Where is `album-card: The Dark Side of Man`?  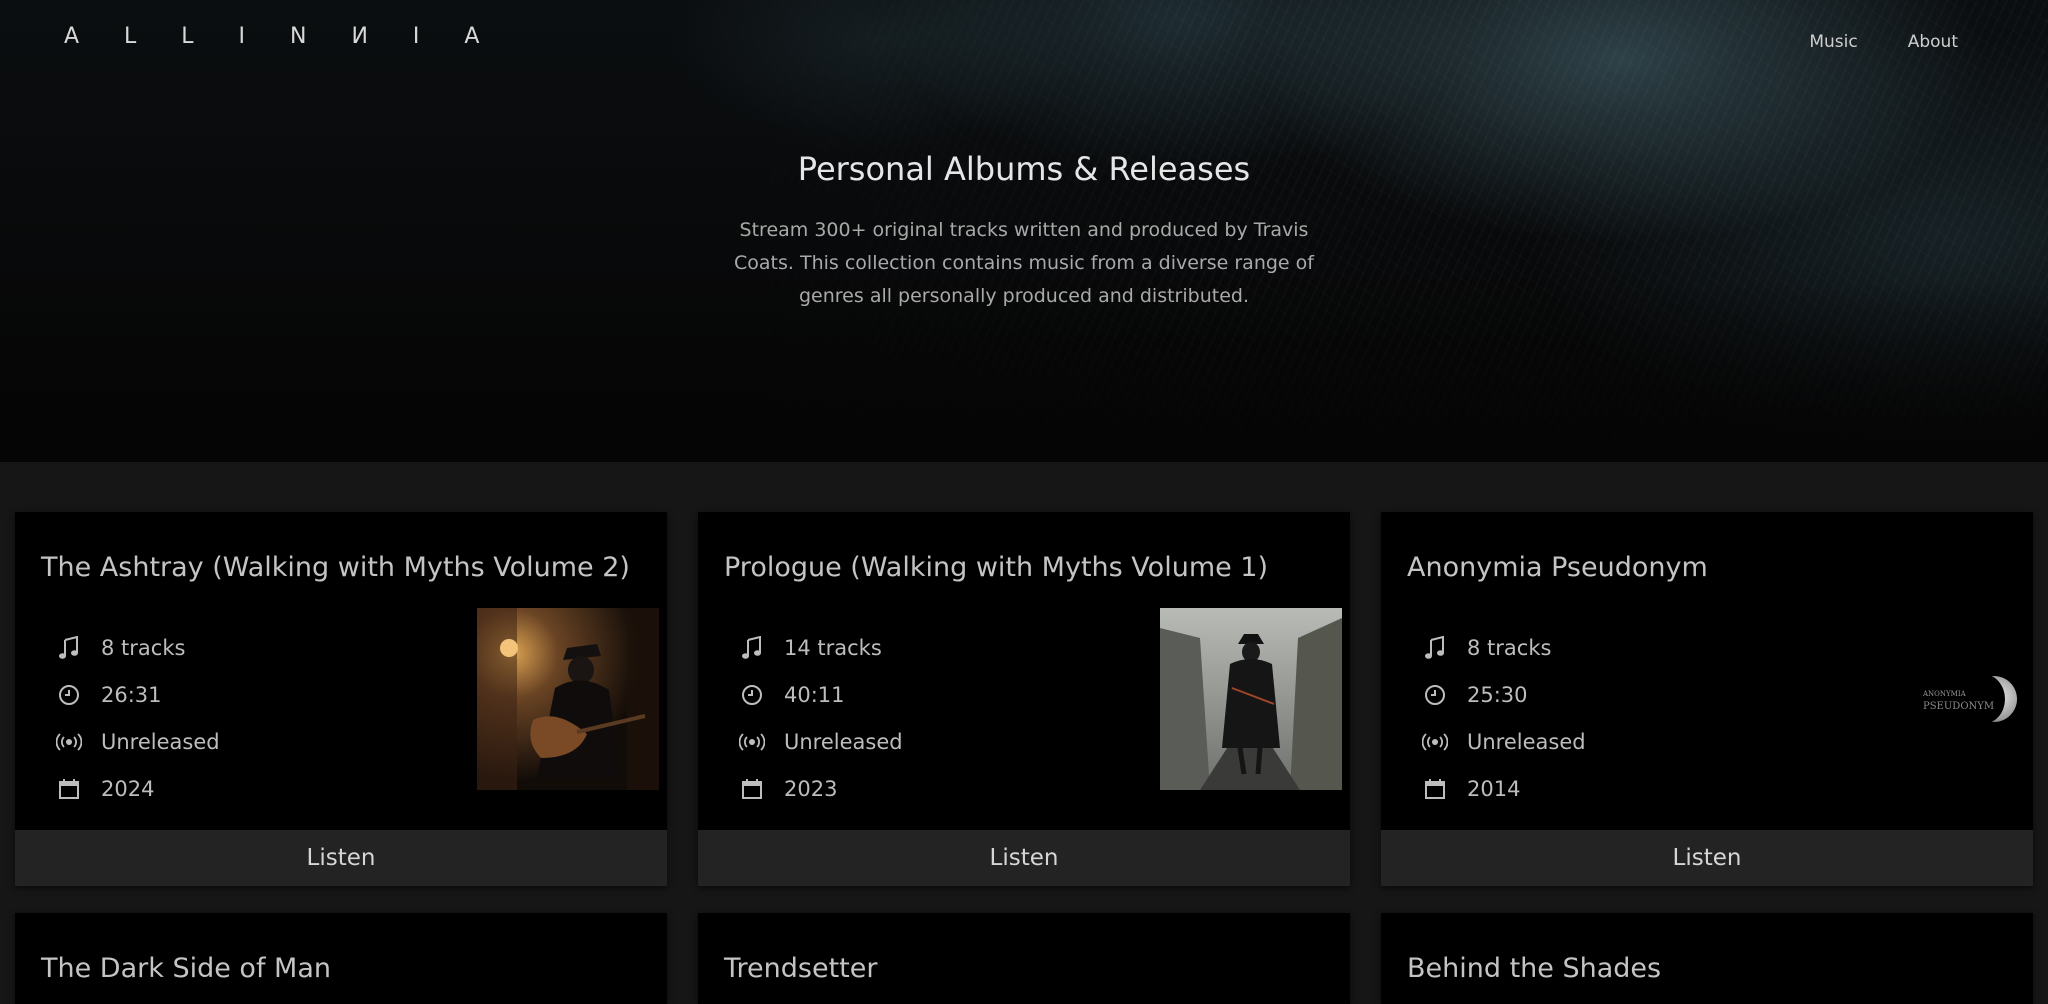 album-card: The Dark Side of Man is located at coordinates (341, 958).